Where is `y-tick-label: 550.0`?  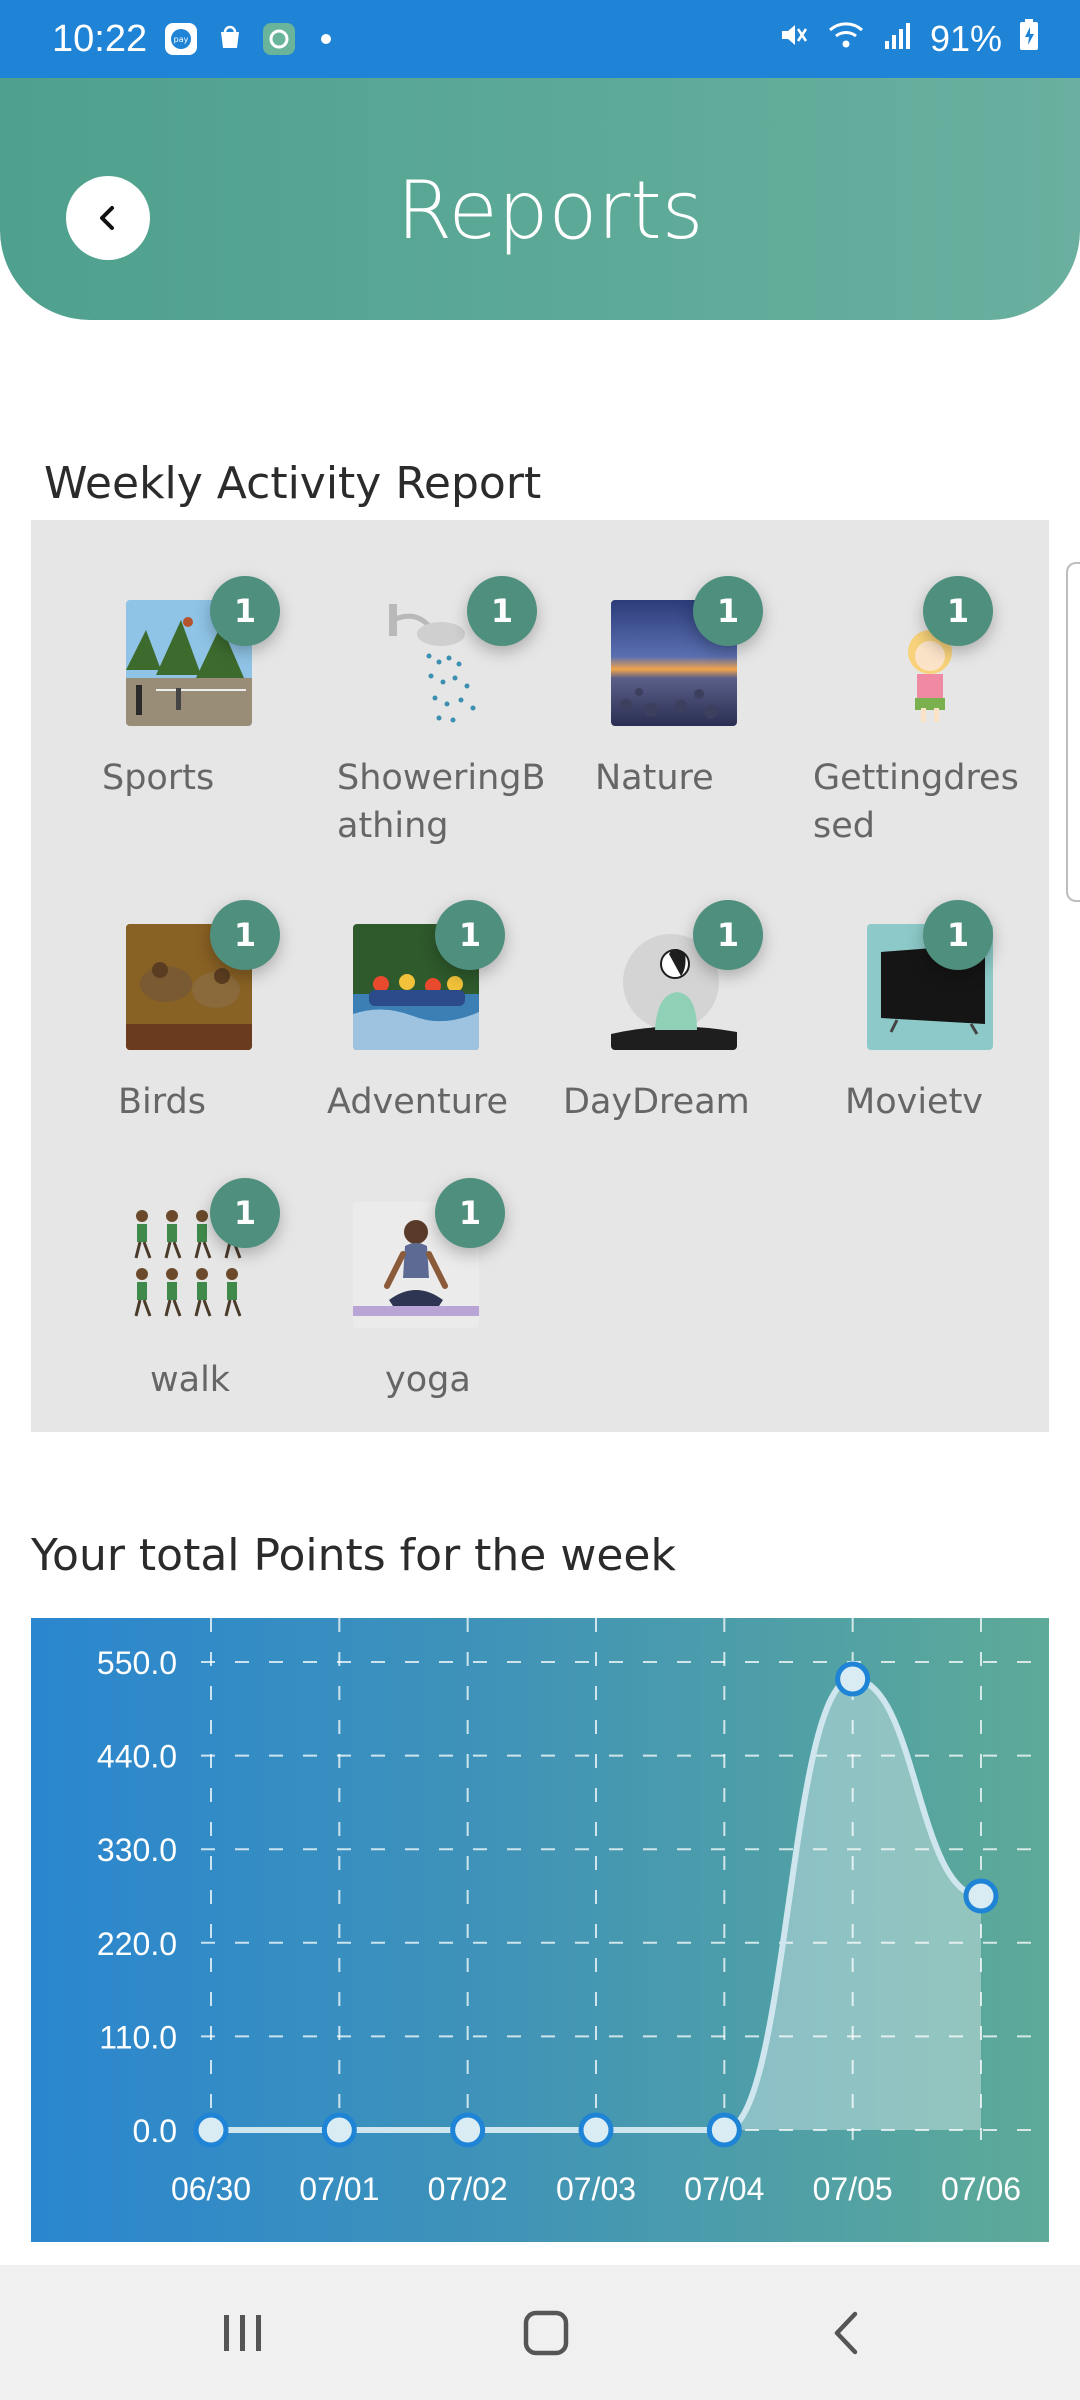
y-tick-label: 550.0 is located at coordinates (137, 1663).